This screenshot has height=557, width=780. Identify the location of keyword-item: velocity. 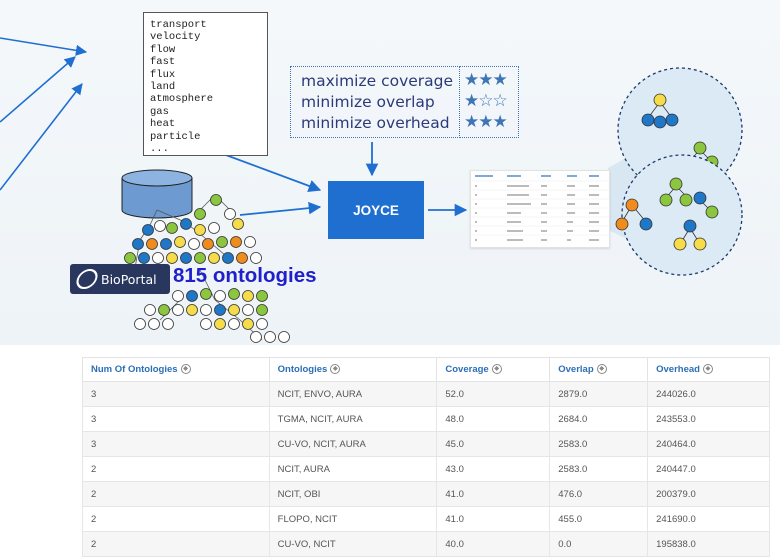
(175, 37).